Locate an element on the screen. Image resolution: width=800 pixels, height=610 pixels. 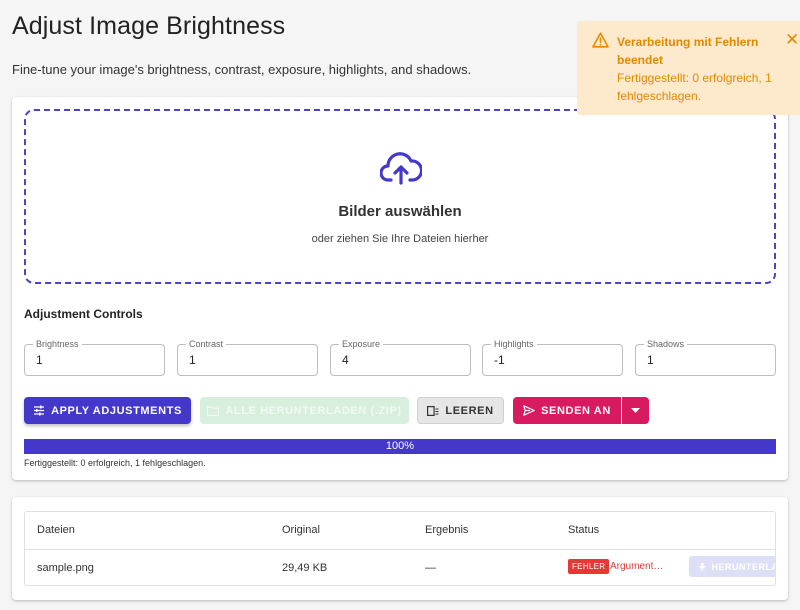
row-download-label: HERUNTERLADEN is located at coordinates (743, 566).